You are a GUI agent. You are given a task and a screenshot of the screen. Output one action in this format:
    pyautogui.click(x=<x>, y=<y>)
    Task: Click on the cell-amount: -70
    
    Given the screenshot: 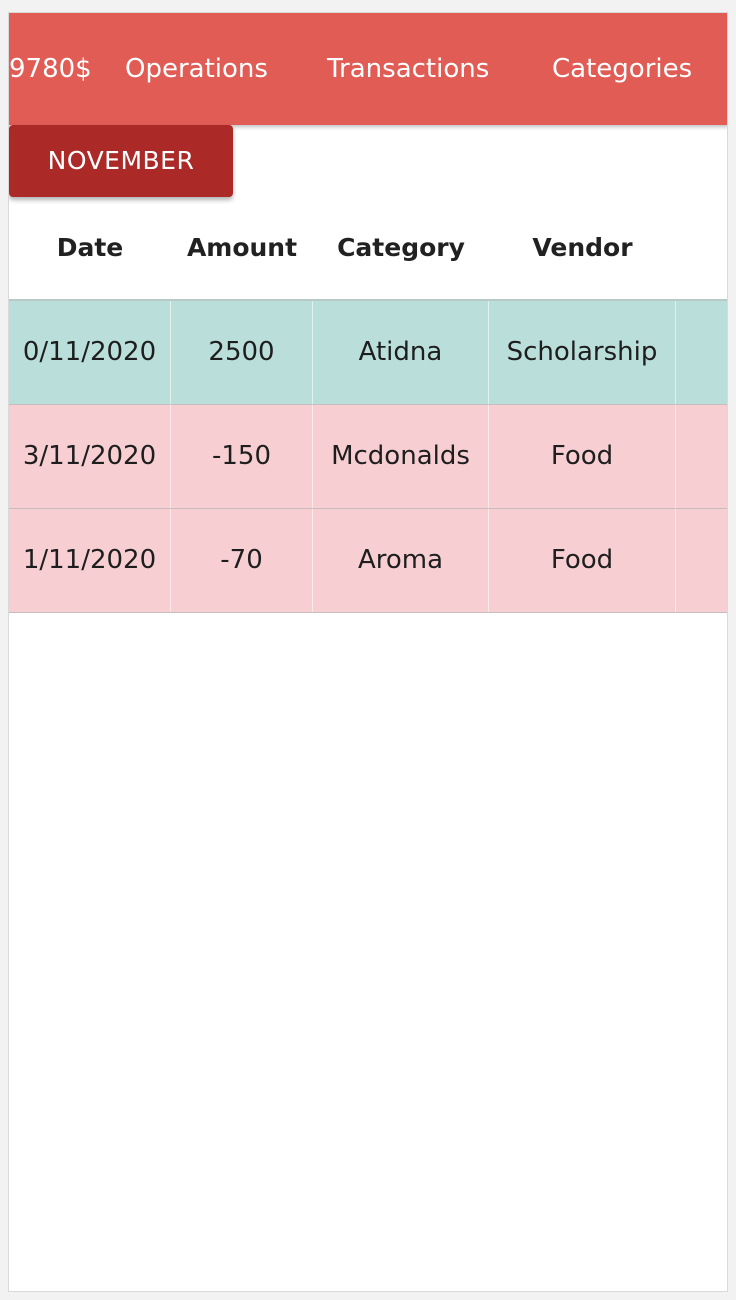 What is the action you would take?
    pyautogui.click(x=242, y=560)
    